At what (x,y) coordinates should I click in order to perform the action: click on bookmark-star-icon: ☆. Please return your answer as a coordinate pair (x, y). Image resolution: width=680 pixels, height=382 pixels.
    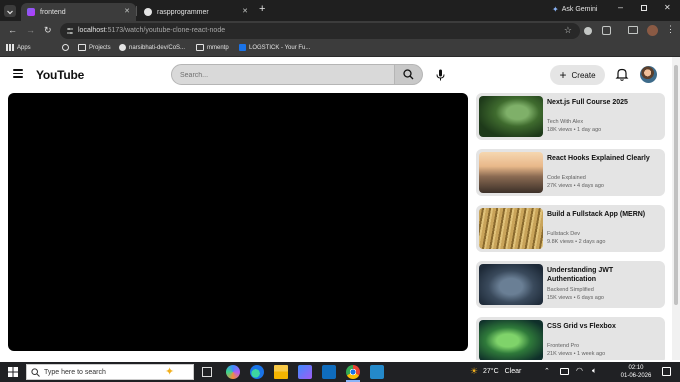
    Looking at the image, I should click on (568, 30).